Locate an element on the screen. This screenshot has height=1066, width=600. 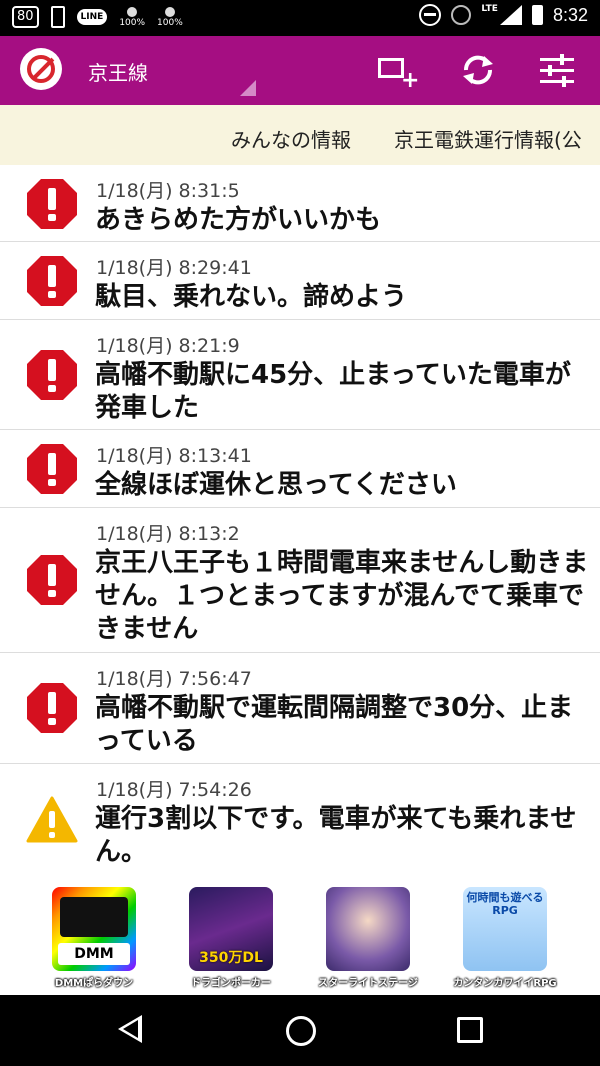
ad-tile: 何時間も遊べるRPG カンタンカワイイRPG is located at coordinates (505, 938).